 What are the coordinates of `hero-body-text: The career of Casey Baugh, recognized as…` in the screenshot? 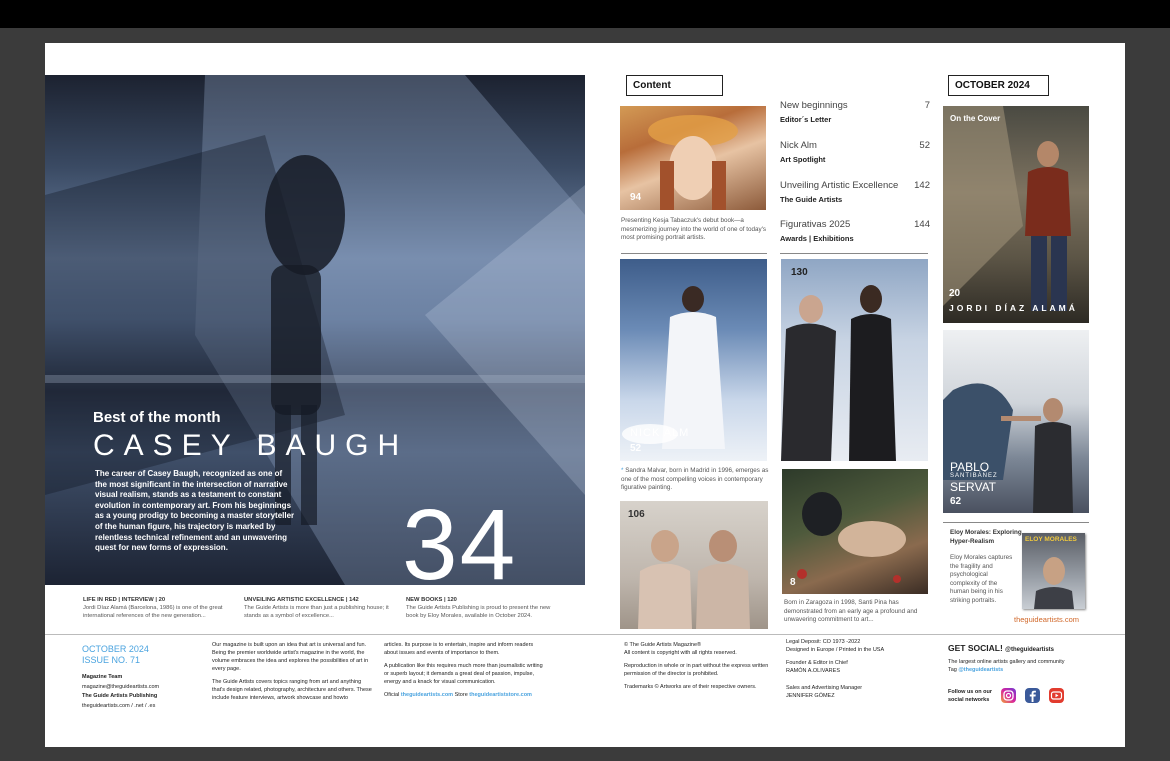 It's located at (195, 511).